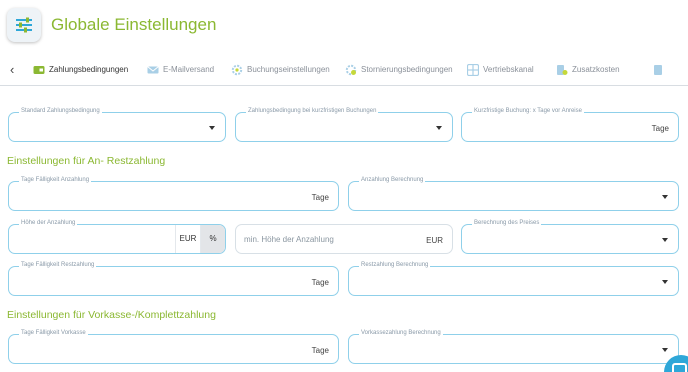 The height and width of the screenshot is (372, 688). What do you see at coordinates (344, 239) in the screenshot?
I see `min-deposit-input: min. Höhe der Anzahlung EUR` at bounding box center [344, 239].